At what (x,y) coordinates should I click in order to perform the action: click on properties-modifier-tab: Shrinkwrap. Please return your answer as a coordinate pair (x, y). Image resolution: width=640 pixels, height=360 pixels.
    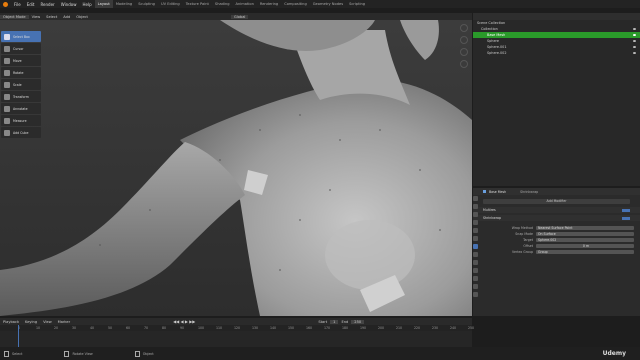
    Looking at the image, I should click on (529, 192).